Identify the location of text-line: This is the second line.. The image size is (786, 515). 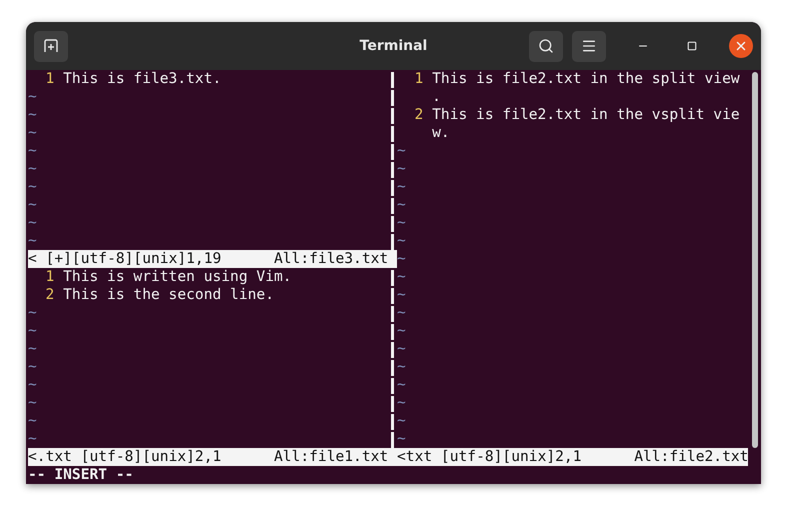
(168, 295).